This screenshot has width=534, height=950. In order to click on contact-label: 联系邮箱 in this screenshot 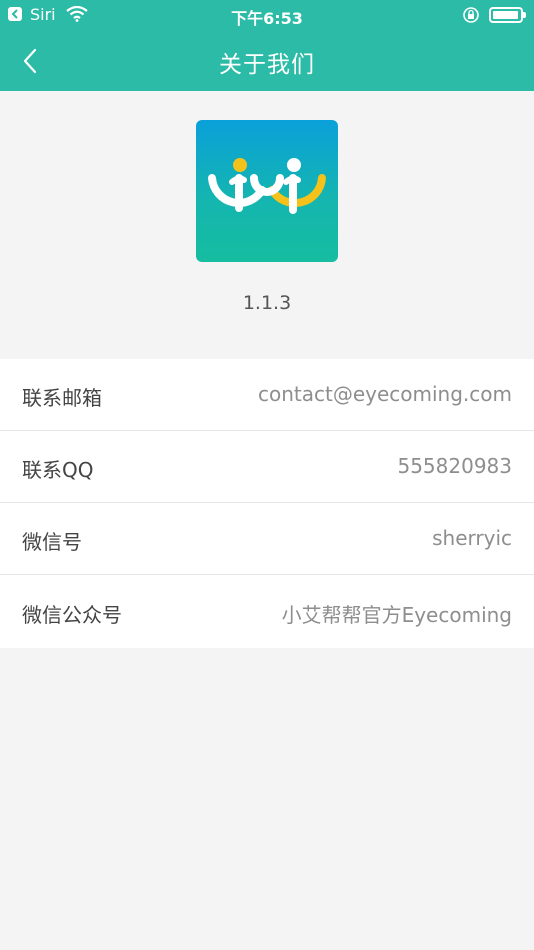, I will do `click(62, 398)`.